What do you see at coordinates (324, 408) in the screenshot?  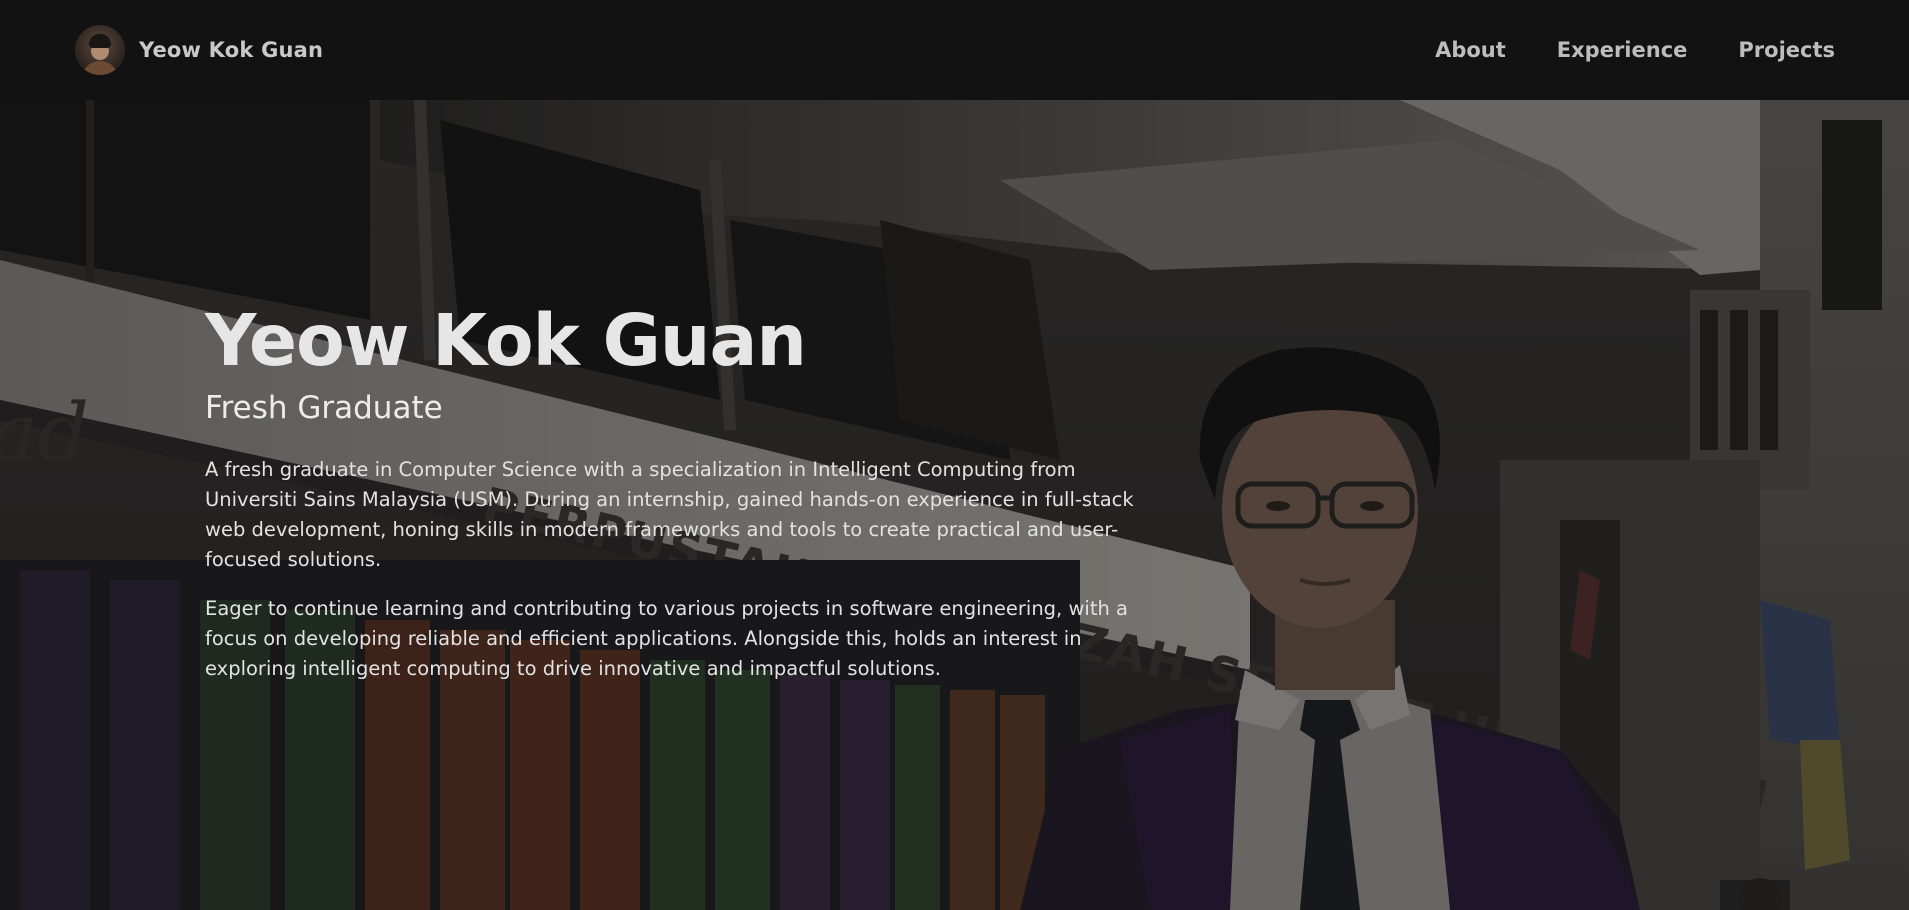 I see `hero-subtitle: Fresh Graduate` at bounding box center [324, 408].